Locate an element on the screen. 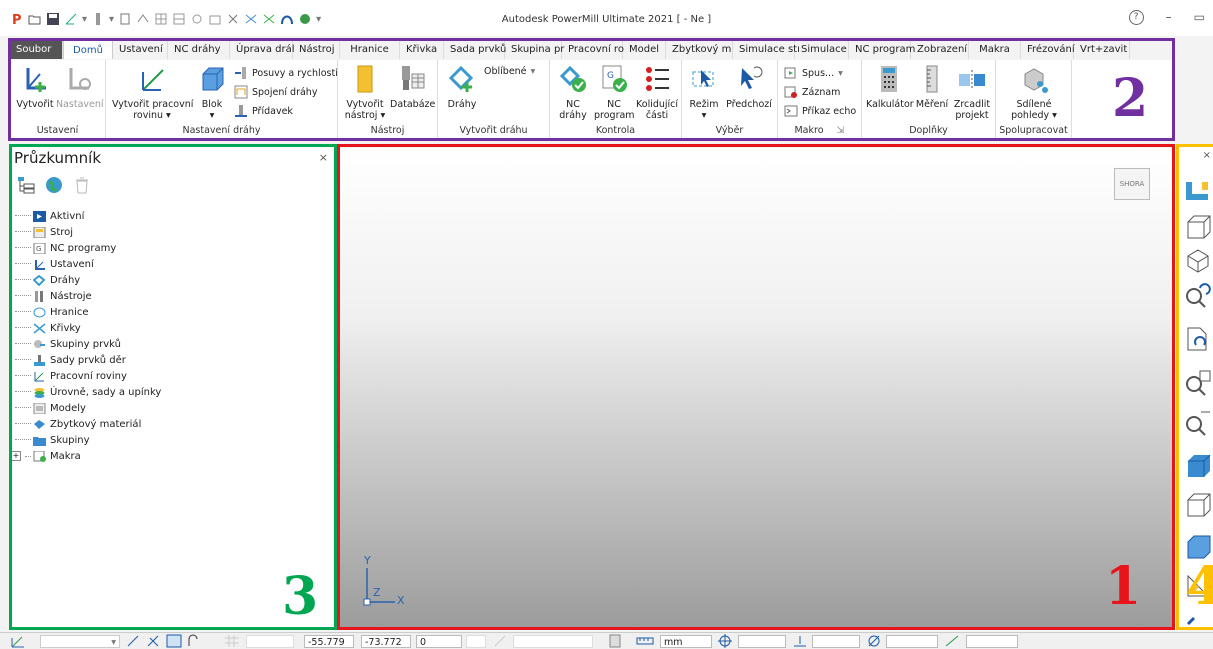 The height and width of the screenshot is (649, 1213). tab-ustaveni: Ustavení is located at coordinates (140, 49).